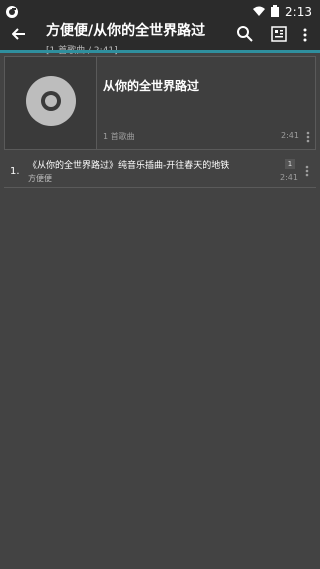 The width and height of the screenshot is (320, 569). I want to click on status-time: 2:13, so click(298, 12).